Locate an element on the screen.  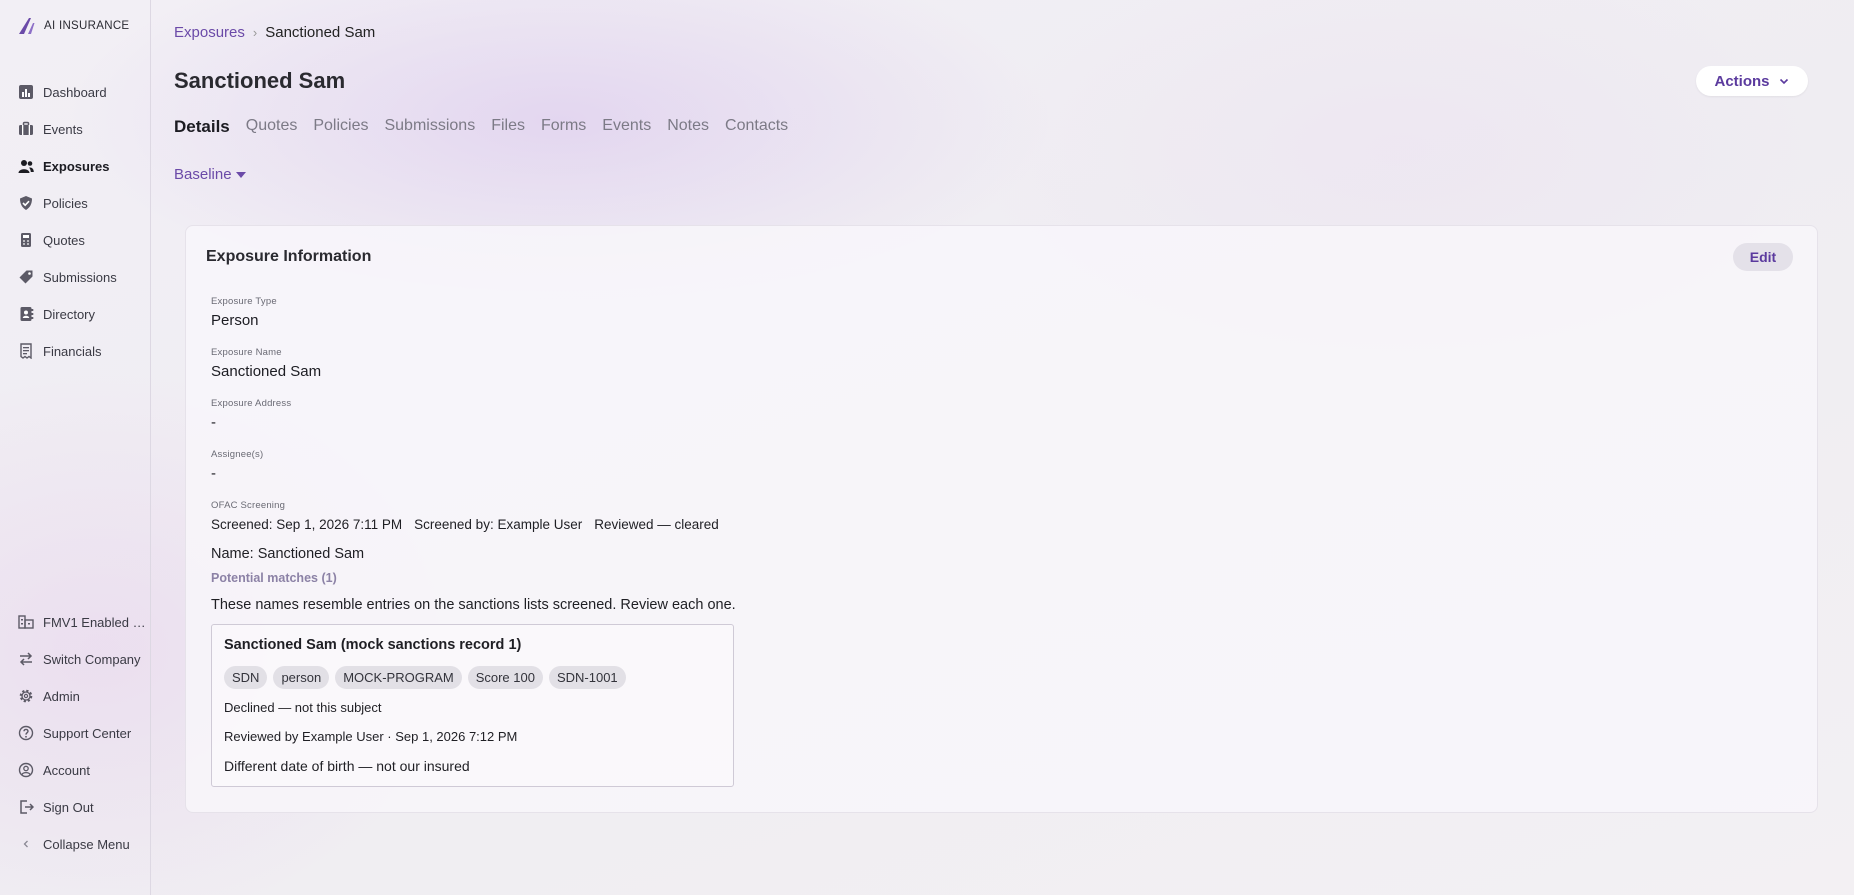
sidebar-item-exposures: Exposures is located at coordinates (63, 166).